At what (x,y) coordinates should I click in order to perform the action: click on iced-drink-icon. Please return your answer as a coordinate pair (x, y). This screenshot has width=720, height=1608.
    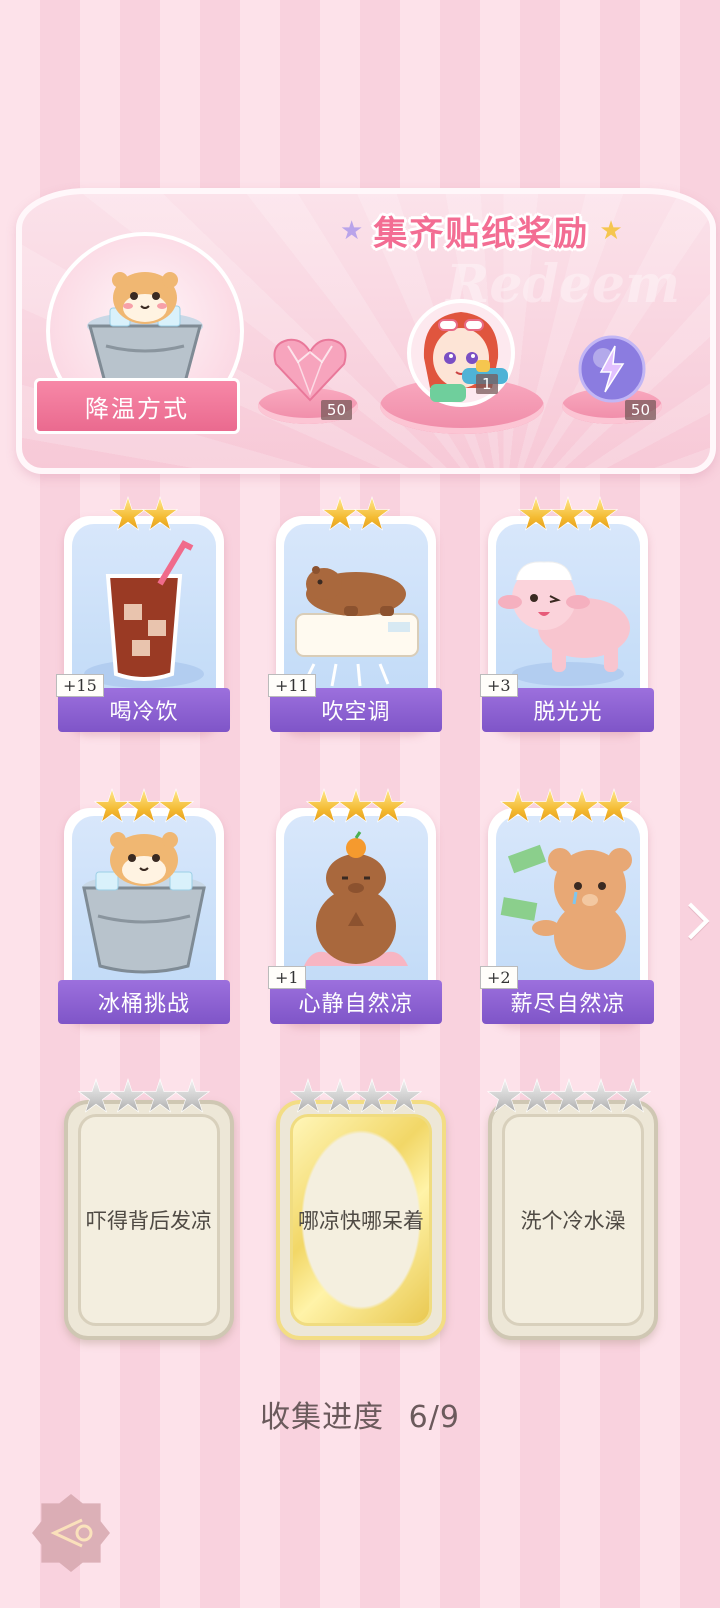
    Looking at the image, I should click on (144, 614).